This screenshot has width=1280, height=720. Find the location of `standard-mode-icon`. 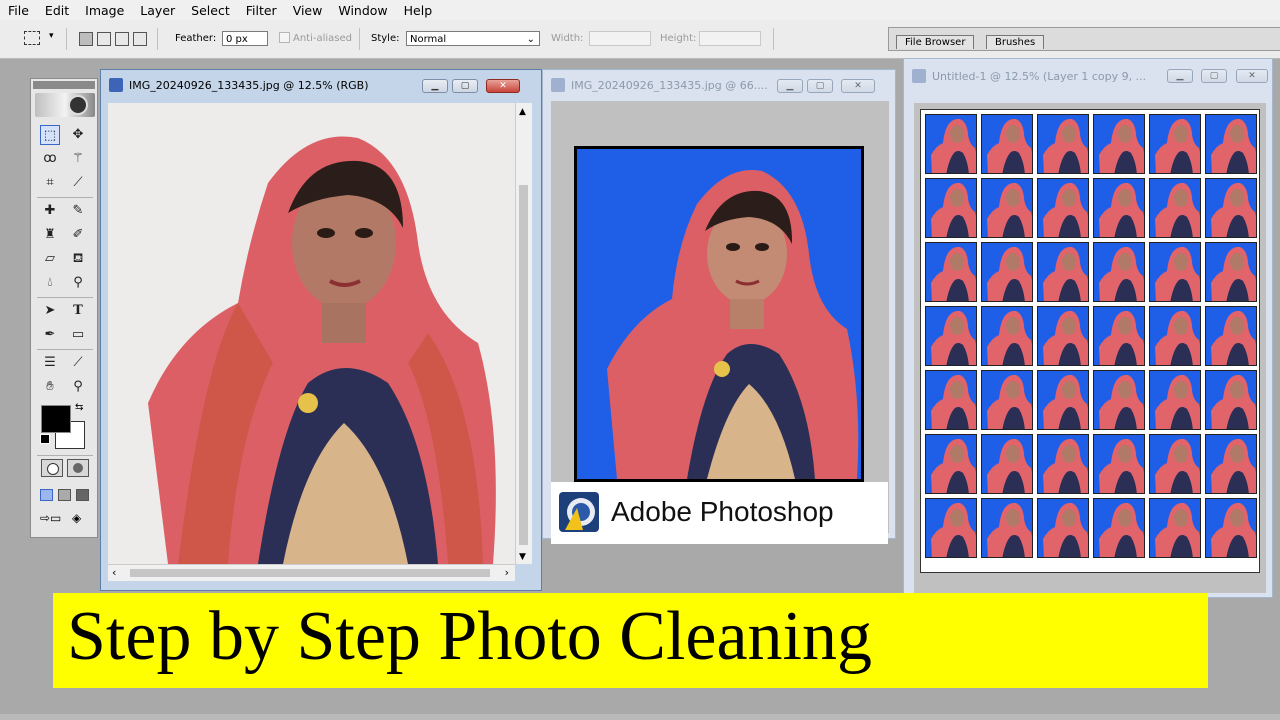

standard-mode-icon is located at coordinates (52, 468).